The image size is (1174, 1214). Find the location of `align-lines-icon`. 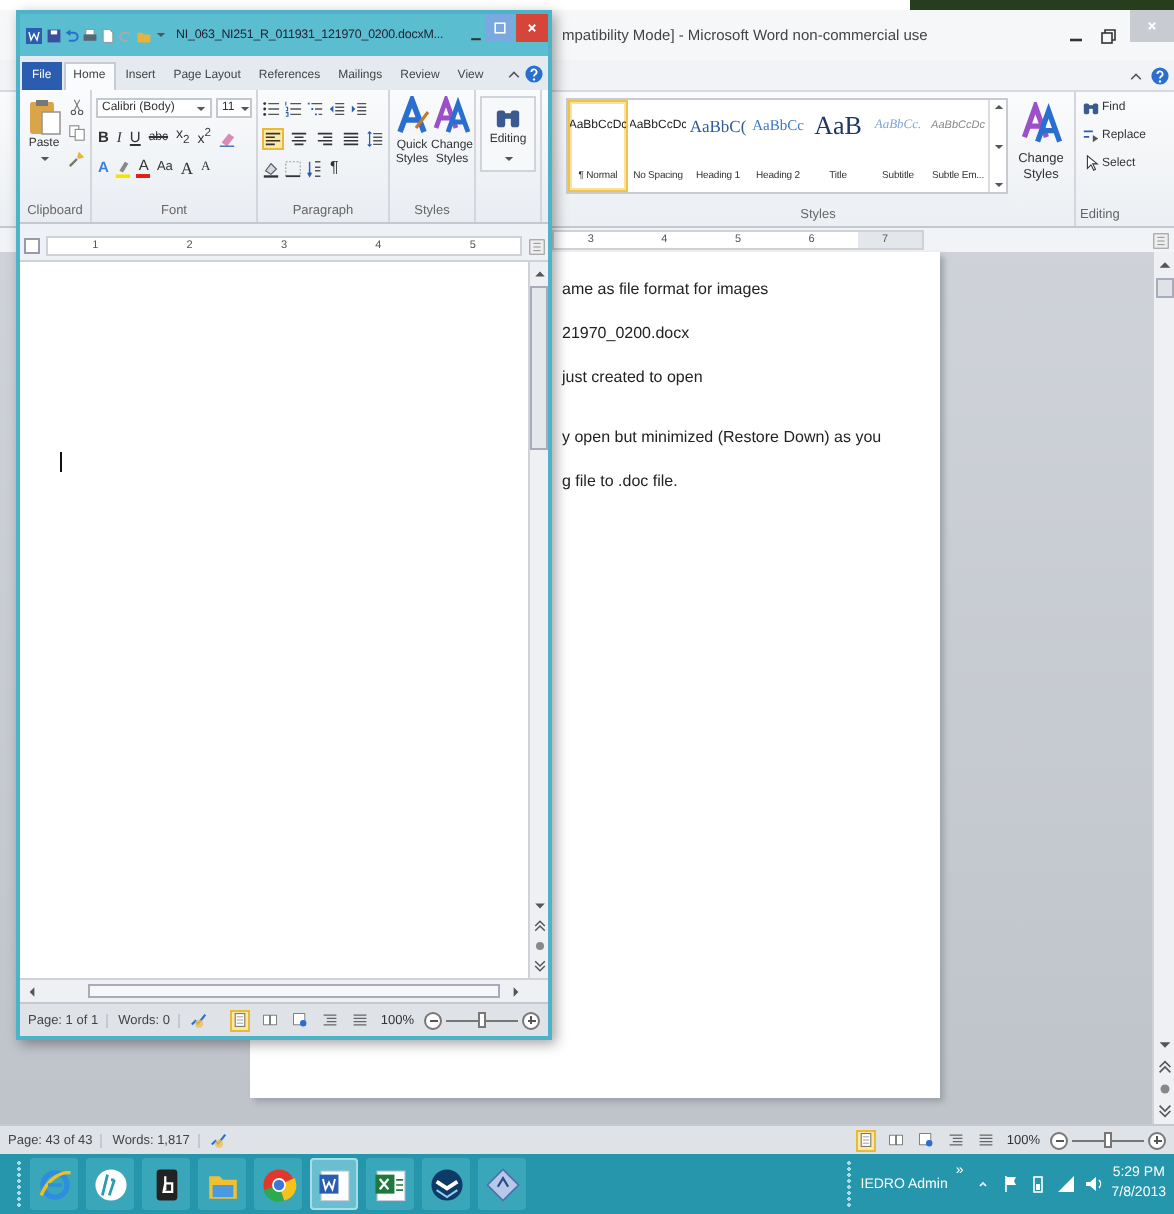

align-lines-icon is located at coordinates (273, 138).